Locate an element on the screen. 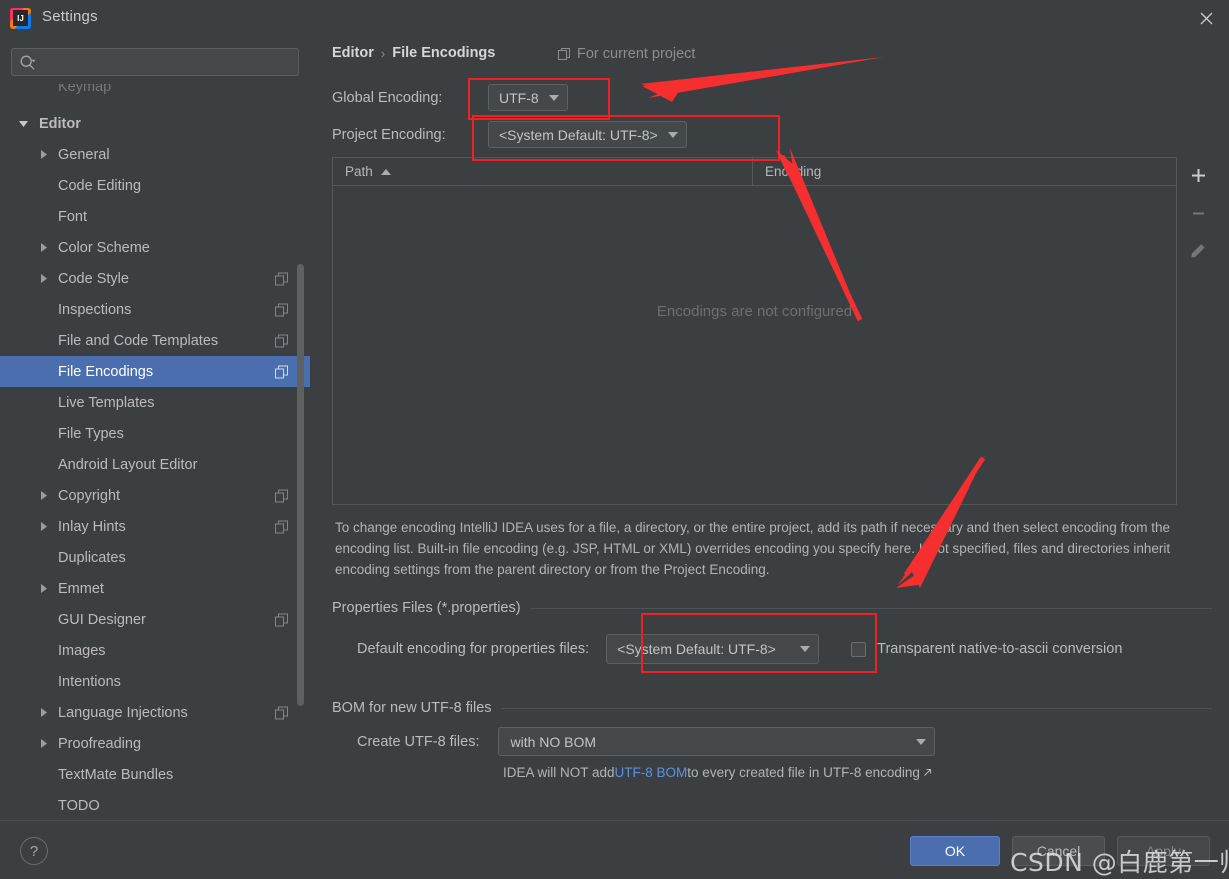 This screenshot has height=879, width=1229. sidebar-item-label: Copyright is located at coordinates (89, 495).